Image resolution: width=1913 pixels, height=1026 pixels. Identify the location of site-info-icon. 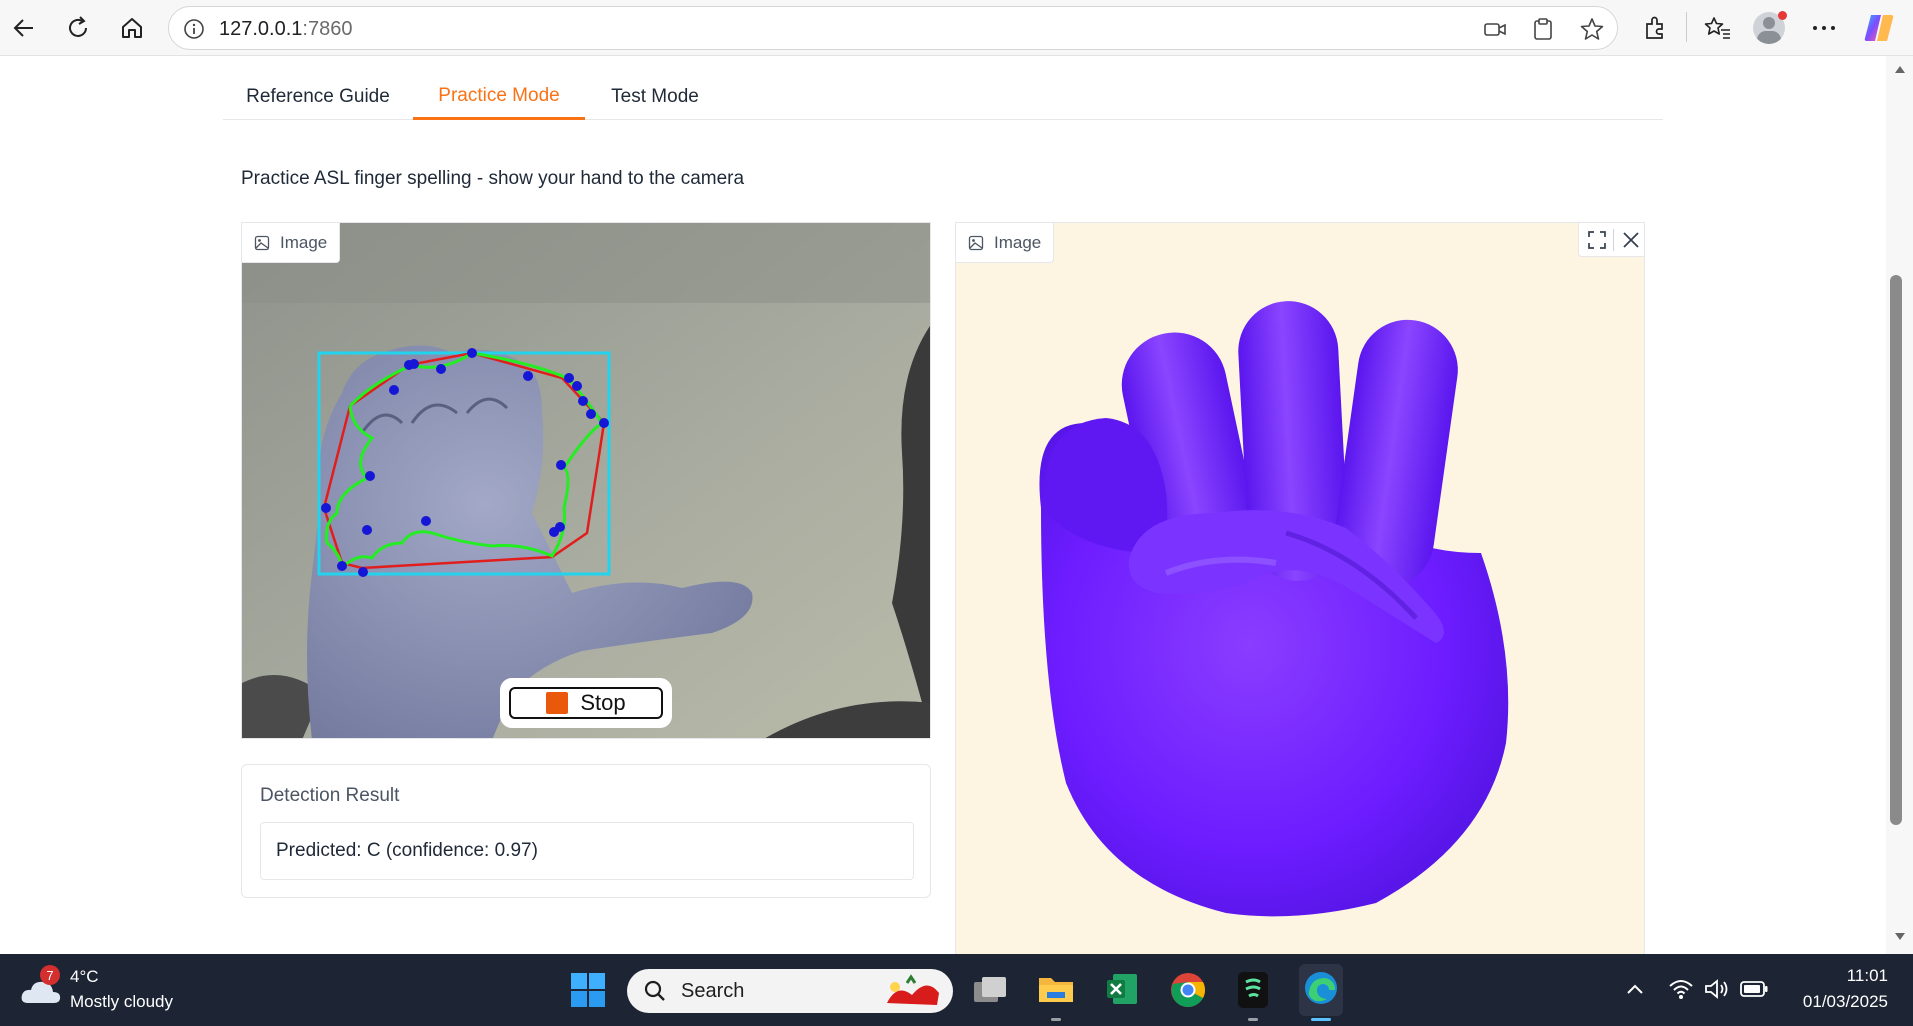
(194, 29).